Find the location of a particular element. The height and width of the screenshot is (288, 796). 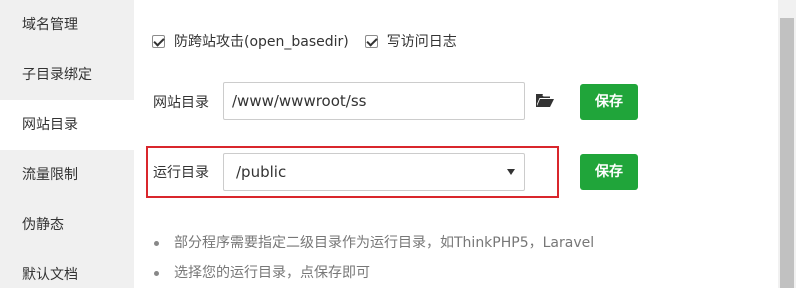

chevron-down-icon is located at coordinates (511, 172).